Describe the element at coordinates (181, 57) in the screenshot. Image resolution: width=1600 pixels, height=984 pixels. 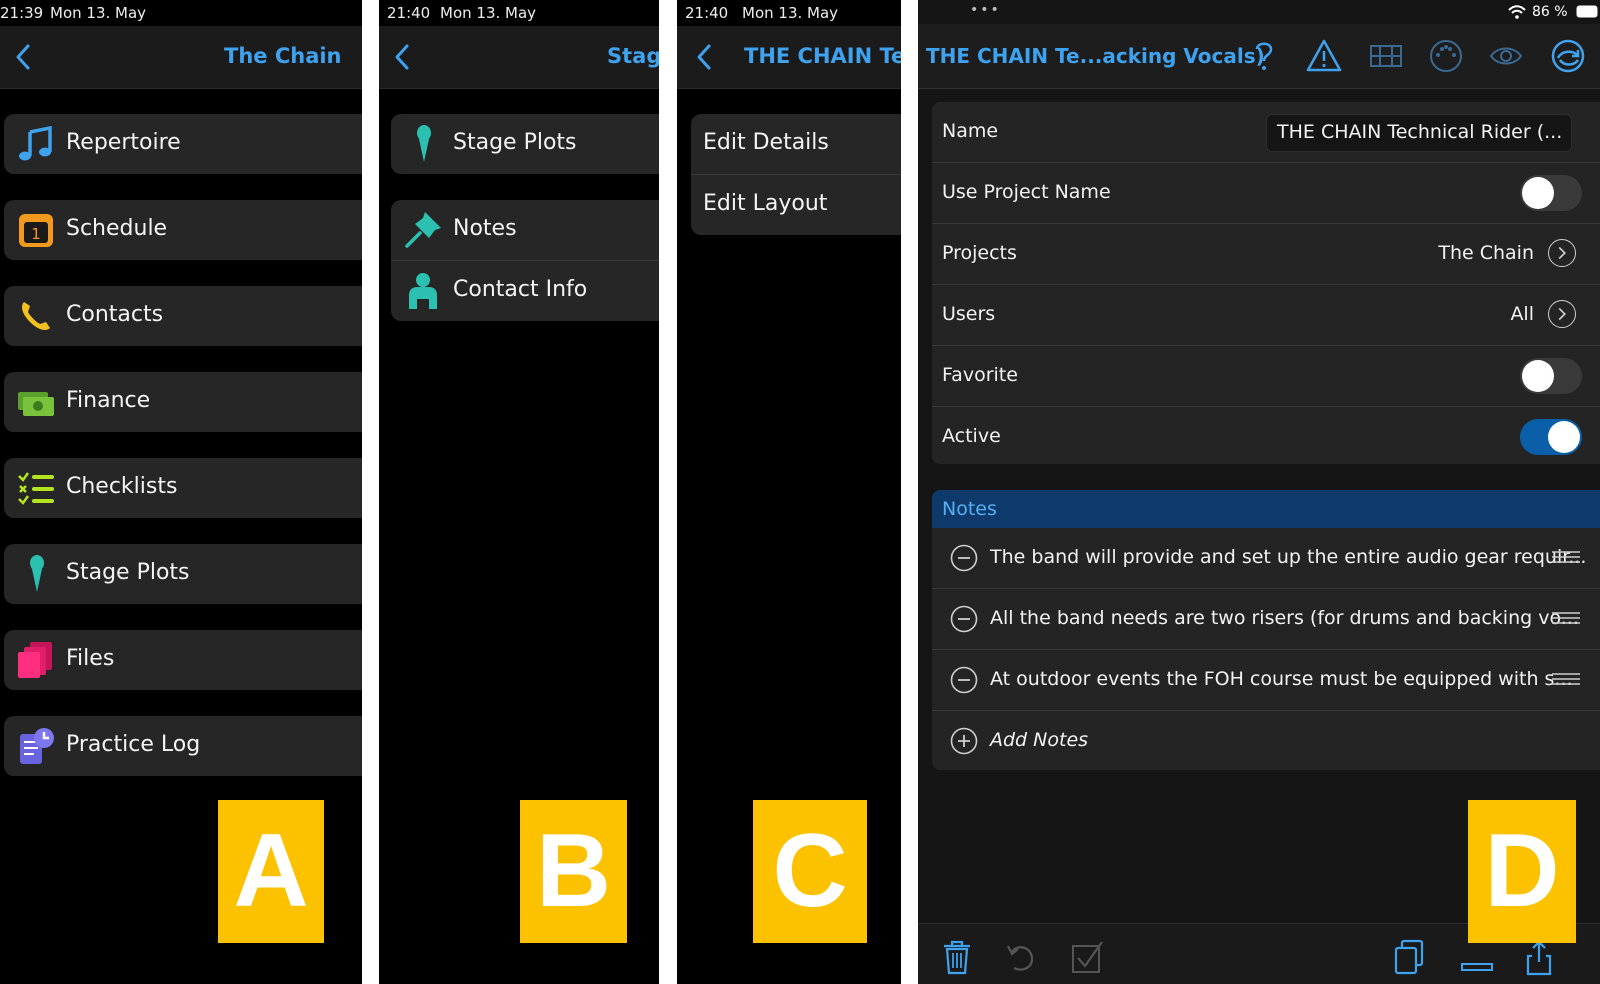
I see `nav-bar: The Chain` at that location.